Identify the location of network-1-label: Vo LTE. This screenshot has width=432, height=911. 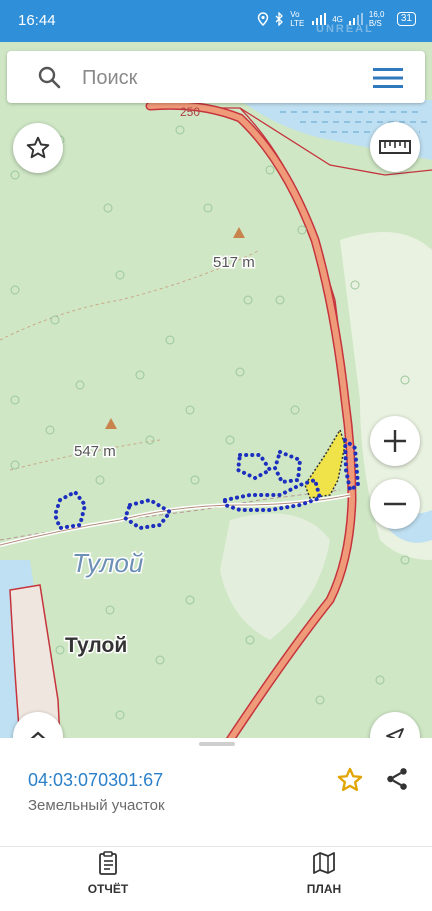
(297, 19).